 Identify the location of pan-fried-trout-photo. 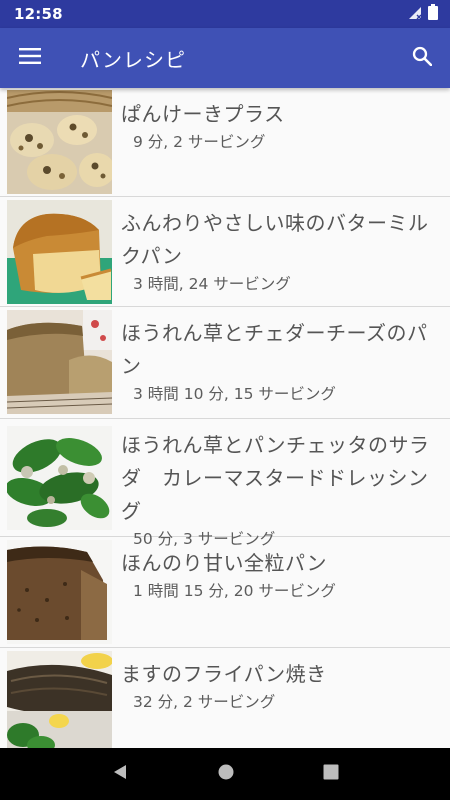
(59, 699).